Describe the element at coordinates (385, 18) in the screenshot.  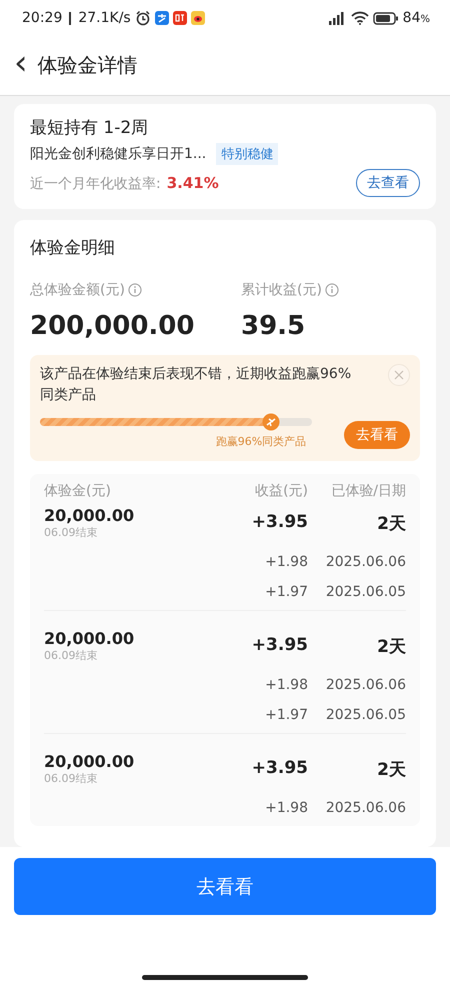
I see `battery-icon` at that location.